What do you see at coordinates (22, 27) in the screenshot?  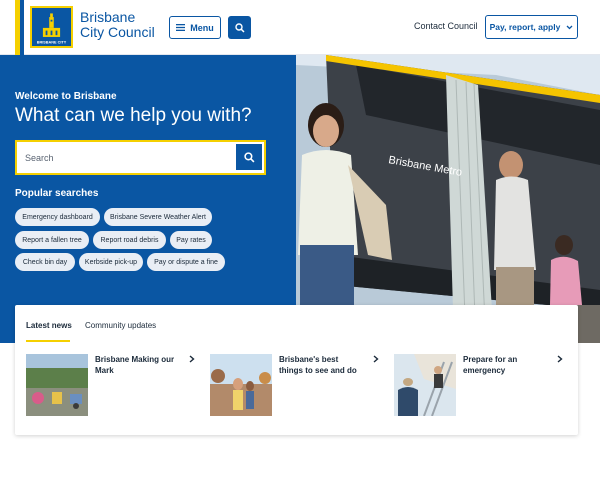 I see `brand-stripe-blue` at bounding box center [22, 27].